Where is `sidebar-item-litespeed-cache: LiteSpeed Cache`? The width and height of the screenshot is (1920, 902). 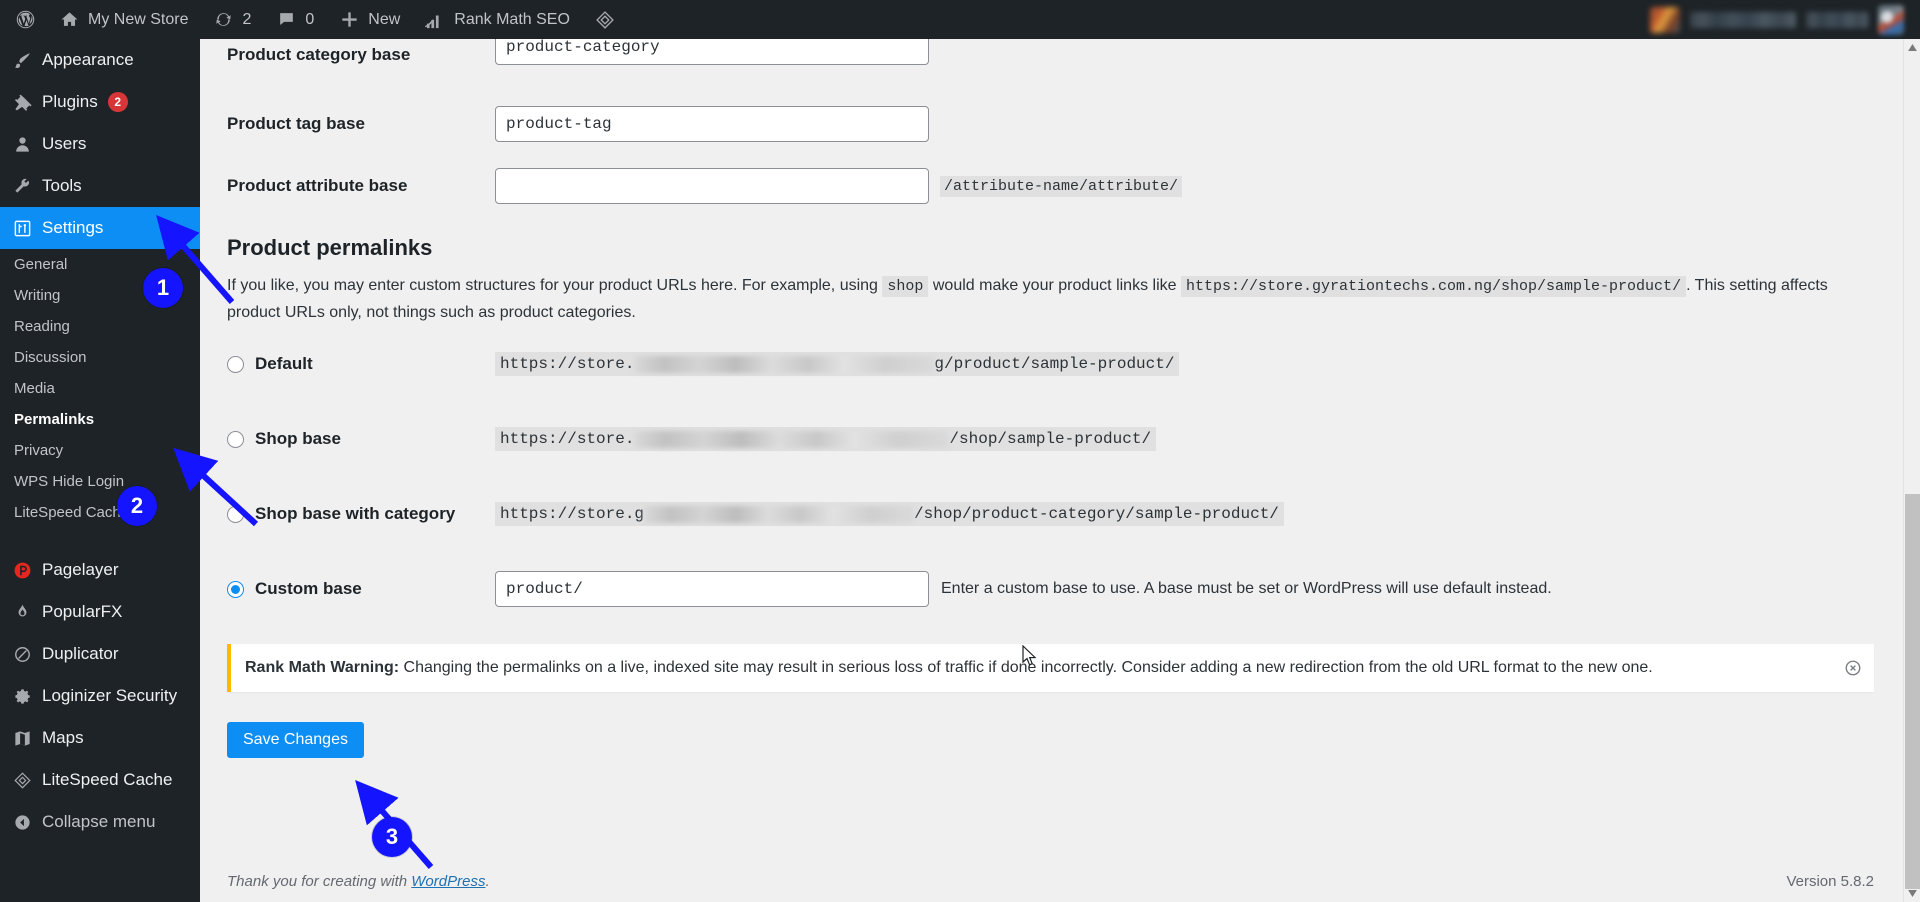
sidebar-item-litespeed-cache: LiteSpeed Cache is located at coordinates (100, 780).